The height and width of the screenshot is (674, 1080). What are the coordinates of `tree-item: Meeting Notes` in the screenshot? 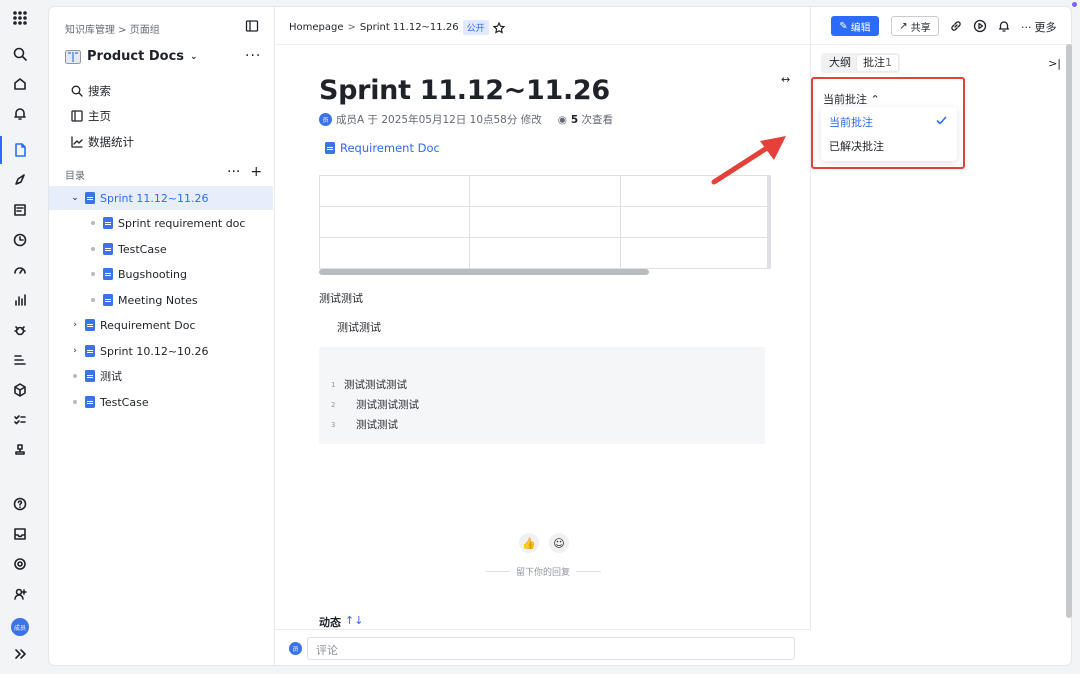 It's located at (161, 300).